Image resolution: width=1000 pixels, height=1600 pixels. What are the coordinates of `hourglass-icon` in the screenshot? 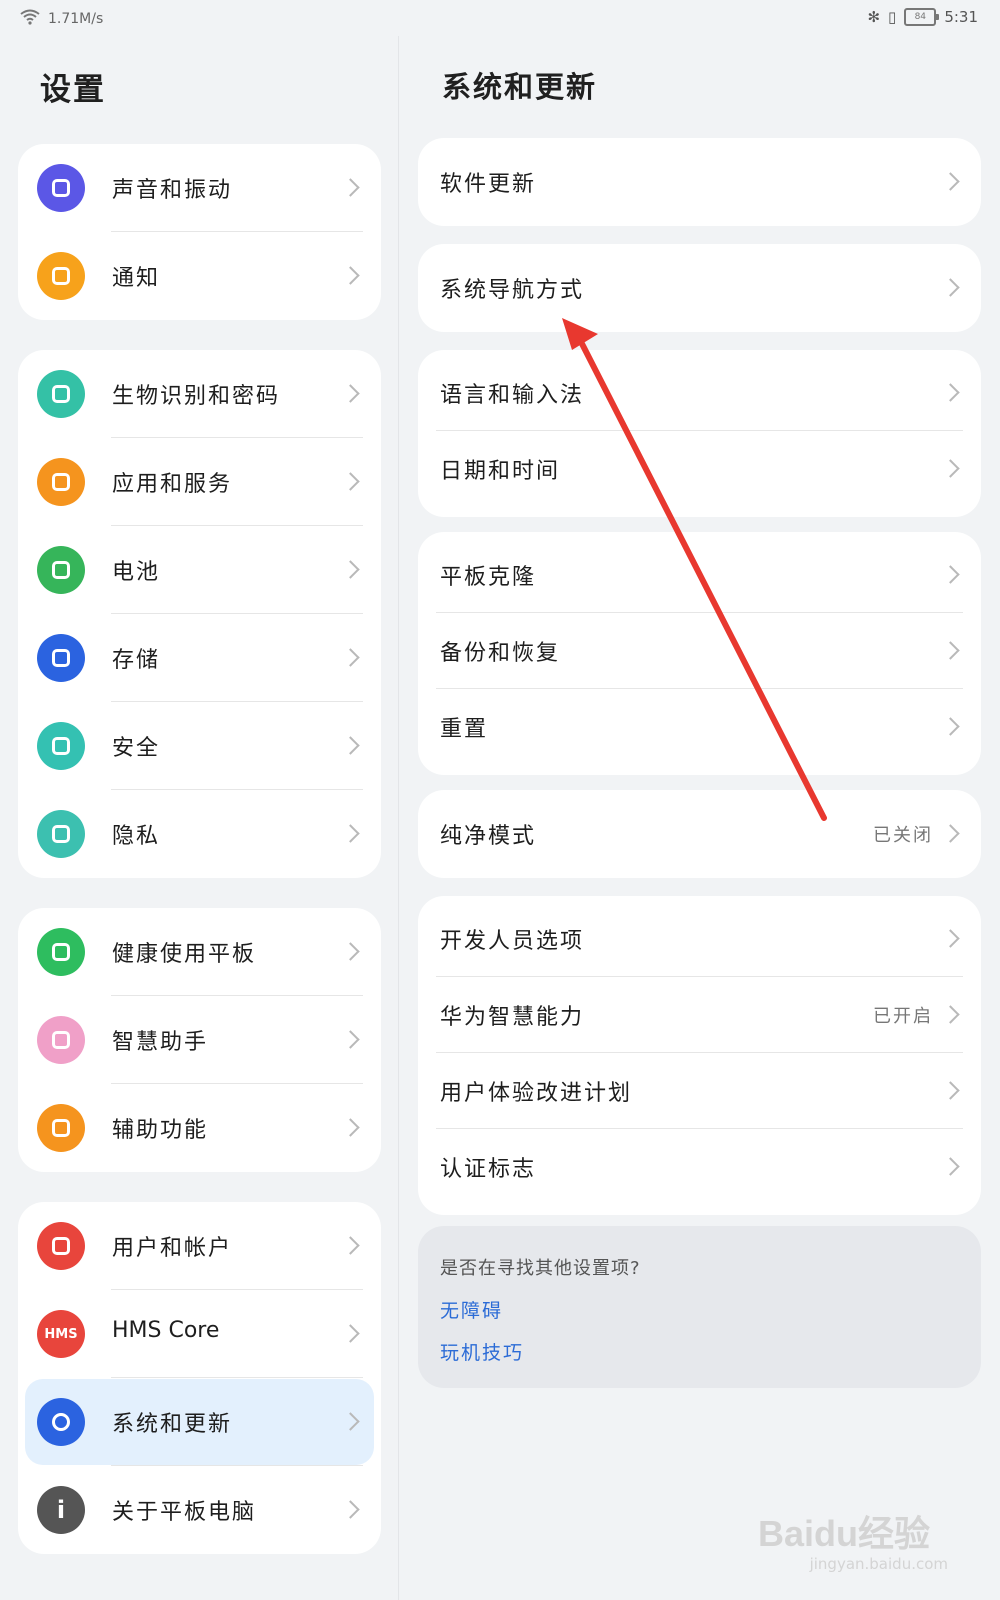 It's located at (61, 952).